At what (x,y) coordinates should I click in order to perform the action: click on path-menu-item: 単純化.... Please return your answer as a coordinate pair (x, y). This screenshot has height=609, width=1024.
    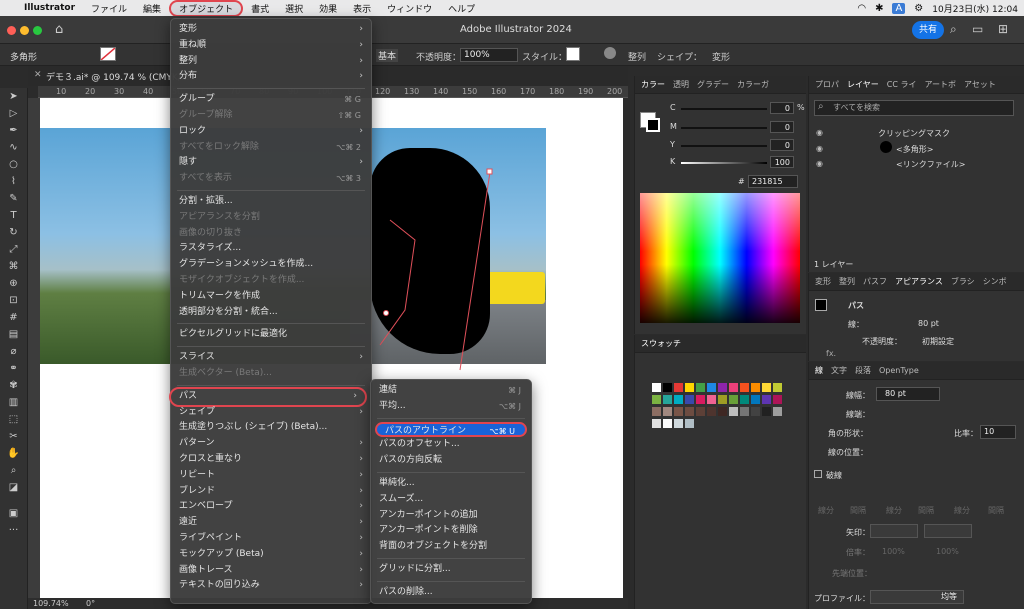
    Looking at the image, I should click on (451, 484).